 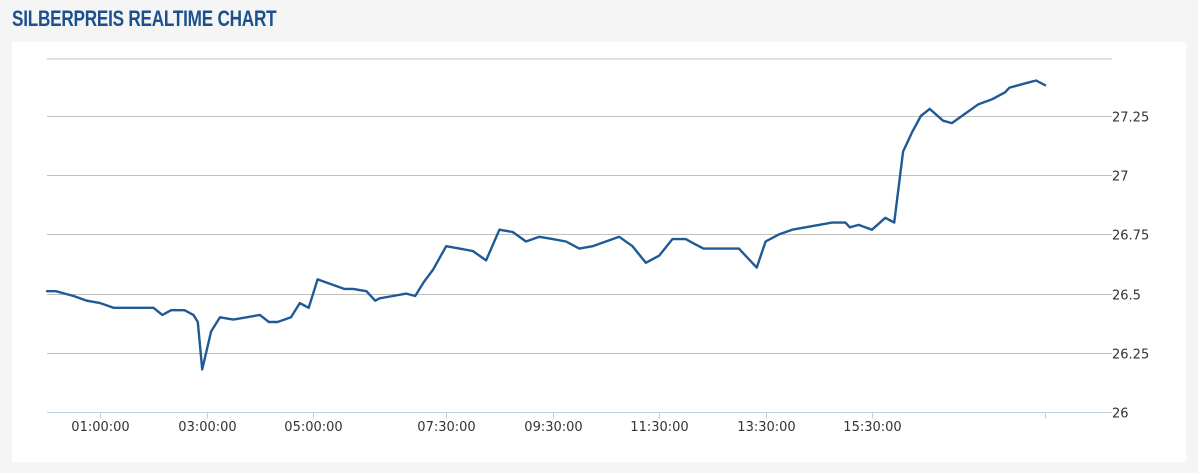 I want to click on x-tick-label: 13:30:00, so click(x=766, y=427).